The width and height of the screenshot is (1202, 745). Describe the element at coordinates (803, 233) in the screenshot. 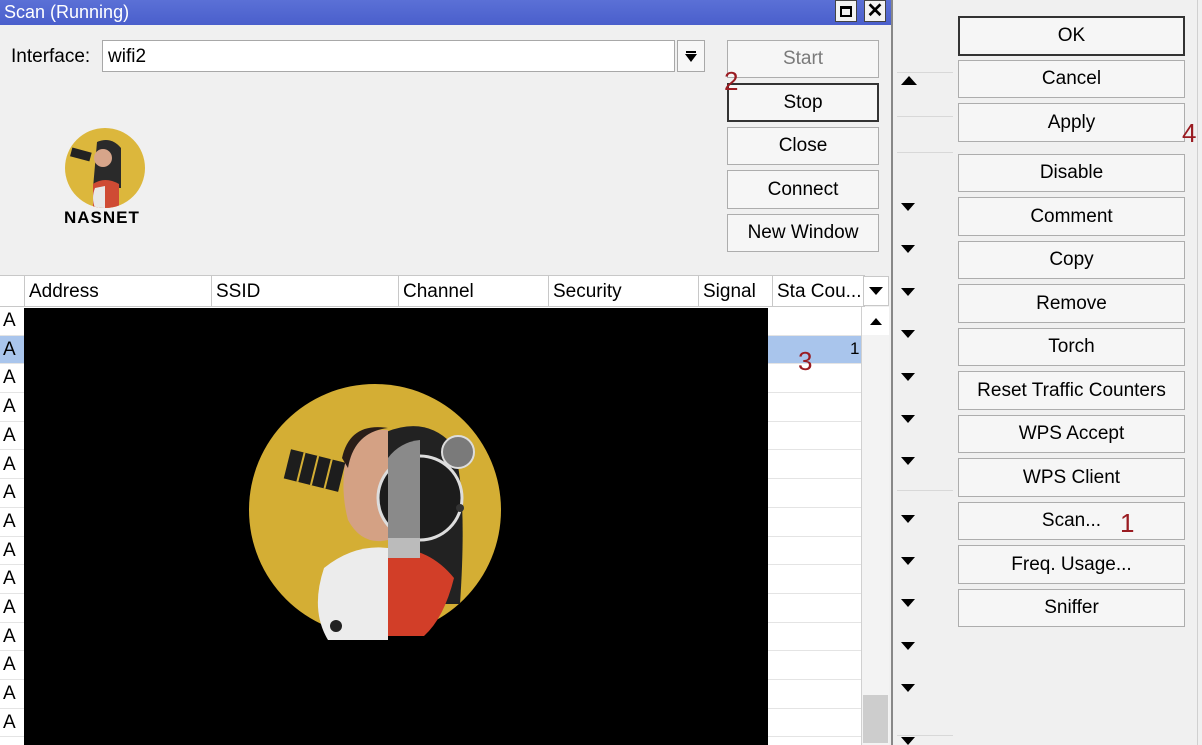

I see `new-window-button: New Window` at that location.